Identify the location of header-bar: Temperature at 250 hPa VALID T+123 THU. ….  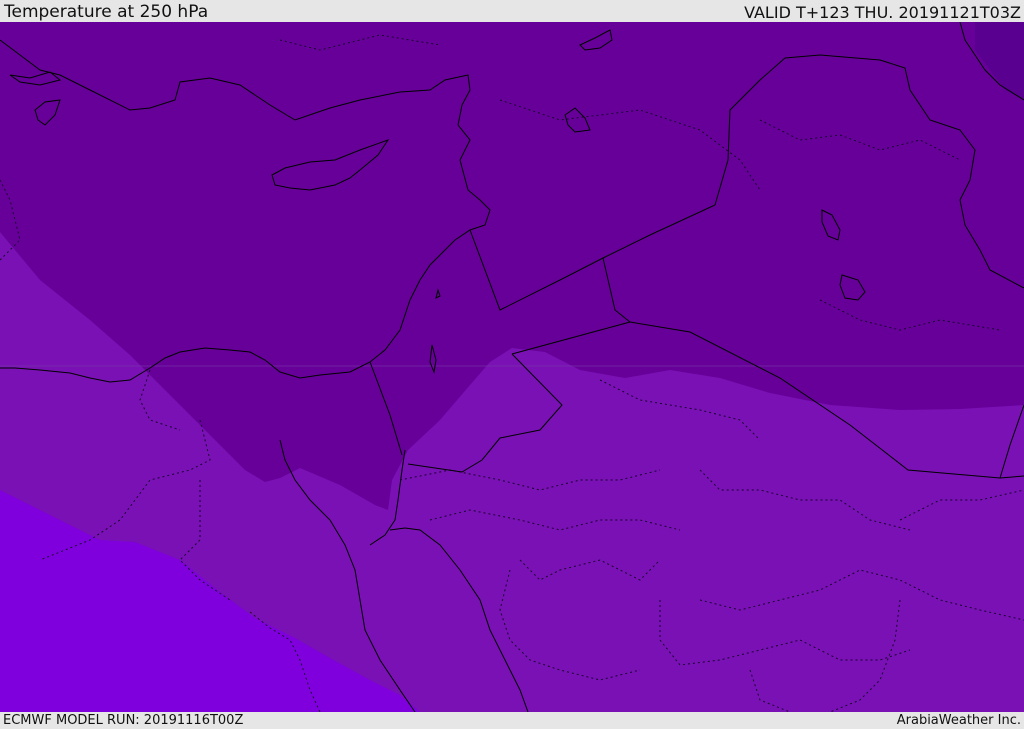
(512, 11).